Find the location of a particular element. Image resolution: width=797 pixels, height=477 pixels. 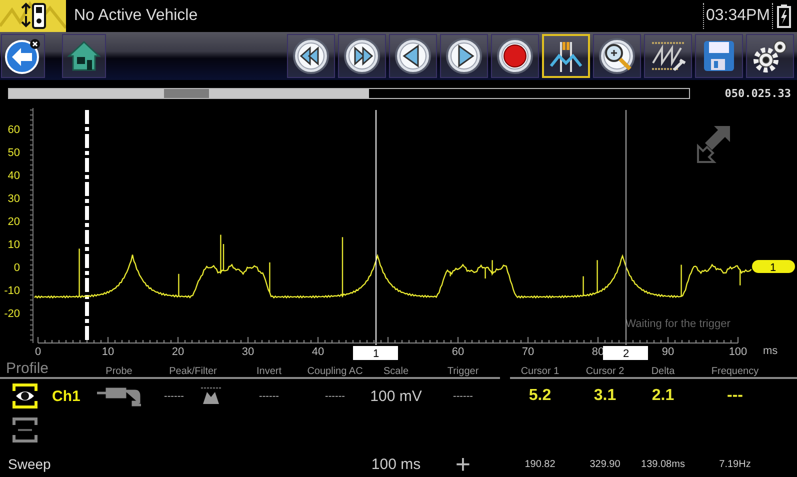

column-header: Invert is located at coordinates (268, 371).